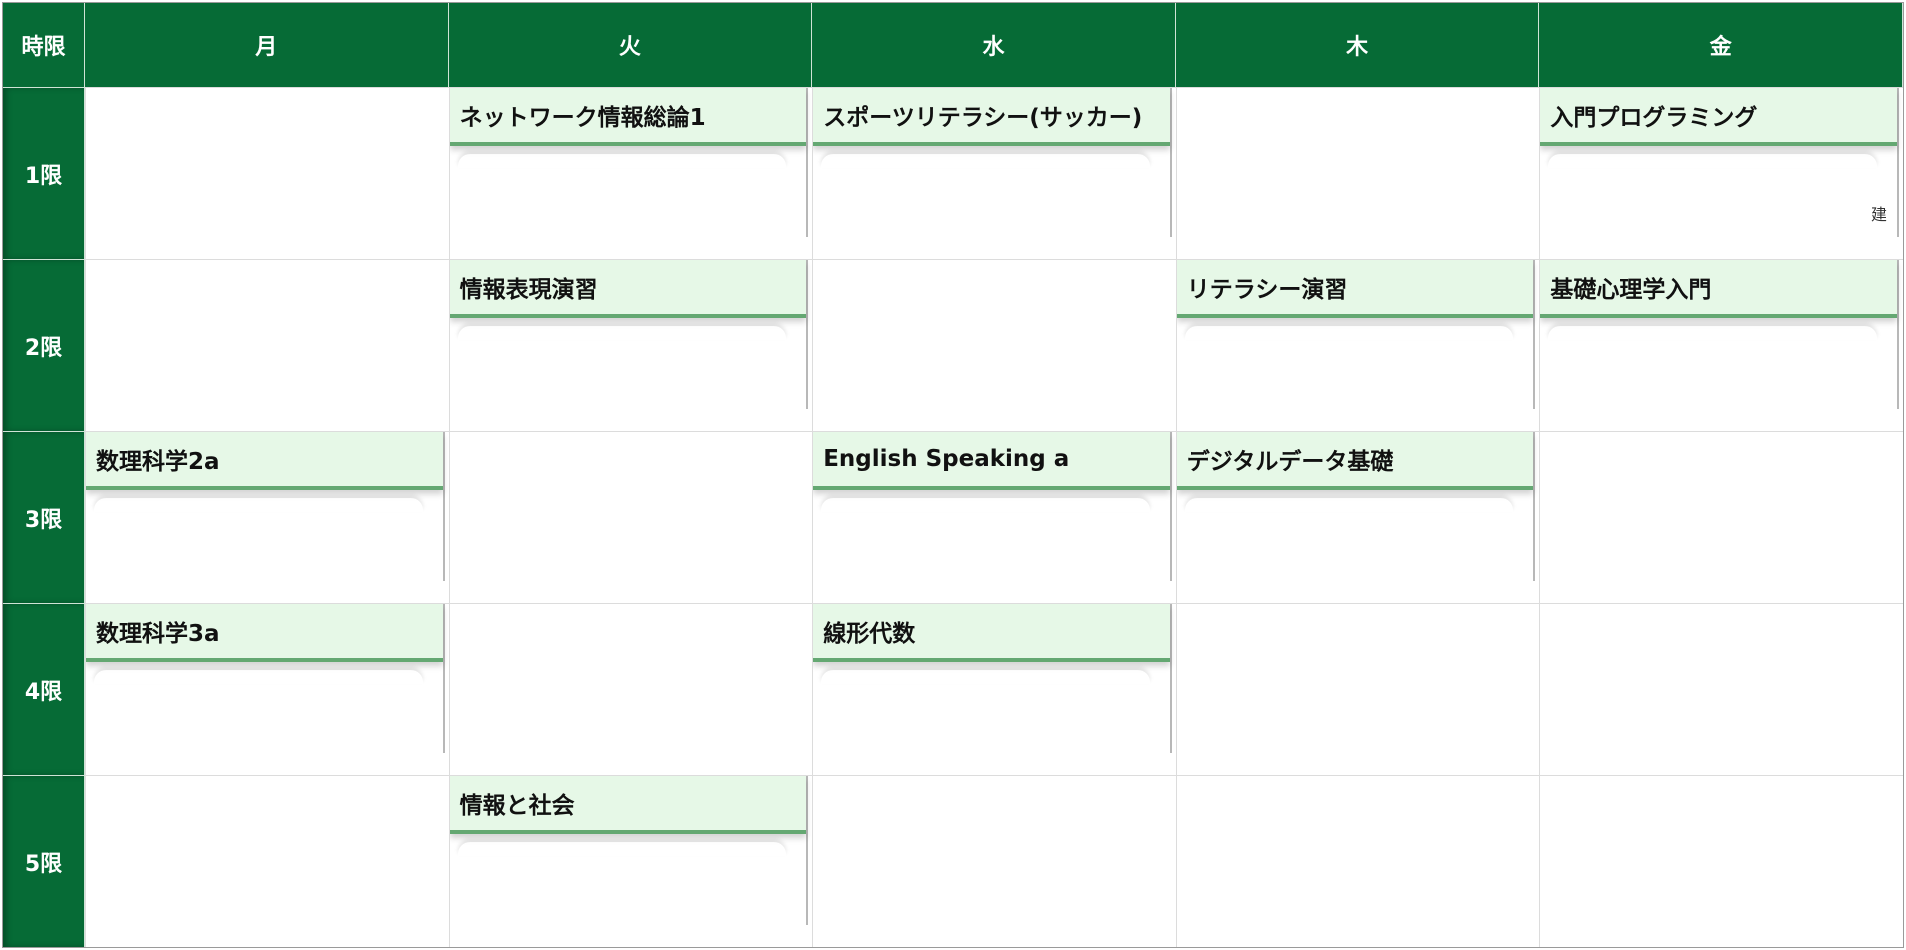 This screenshot has width=1906, height=950. I want to click on cell-tue-period3, so click(630, 517).